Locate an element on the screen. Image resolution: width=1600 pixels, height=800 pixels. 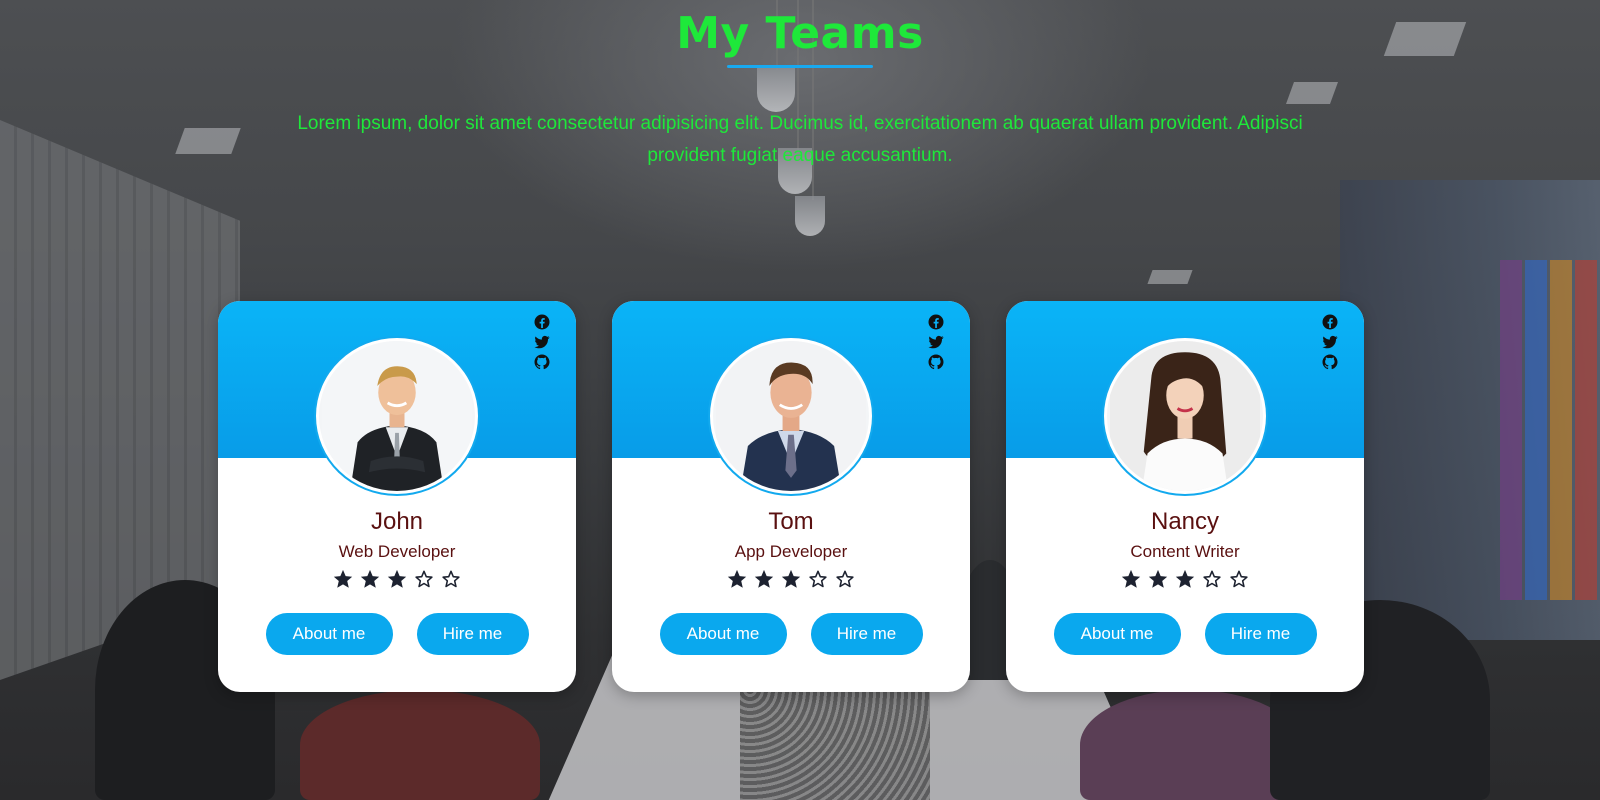
member-name: John is located at coordinates (397, 521).